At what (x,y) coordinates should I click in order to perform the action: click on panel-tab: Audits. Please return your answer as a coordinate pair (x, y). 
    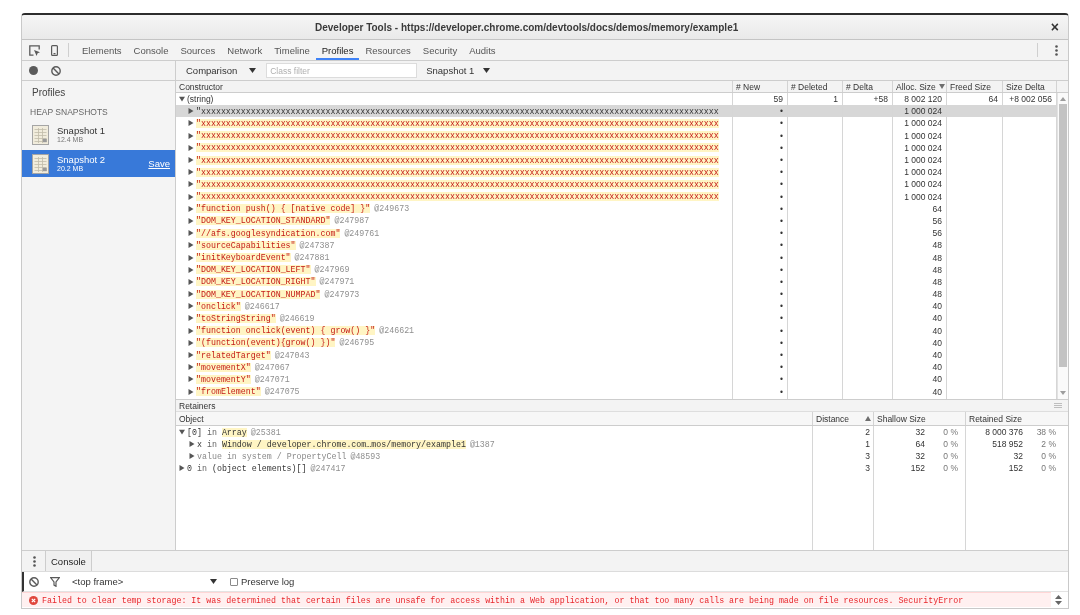
    Looking at the image, I should click on (482, 50).